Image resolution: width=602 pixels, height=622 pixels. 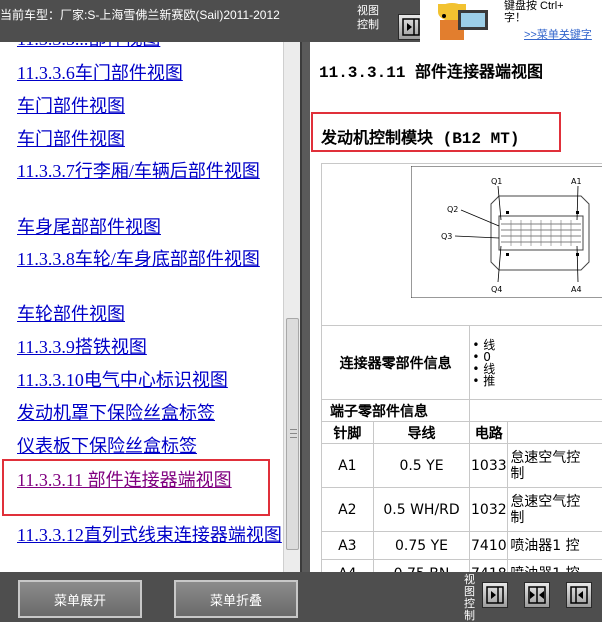 What do you see at coordinates (462, 21) in the screenshot?
I see `mascot-image` at bounding box center [462, 21].